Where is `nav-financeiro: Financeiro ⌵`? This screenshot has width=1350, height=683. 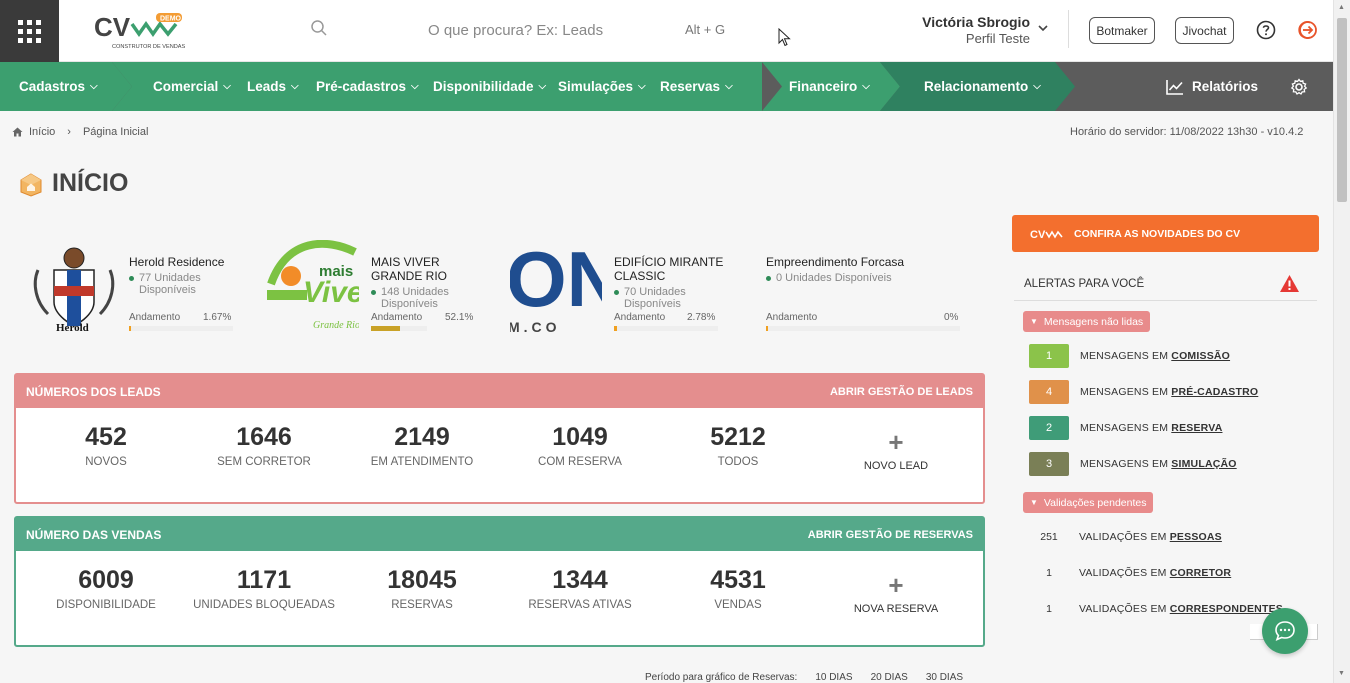 nav-financeiro: Financeiro ⌵ is located at coordinates (829, 86).